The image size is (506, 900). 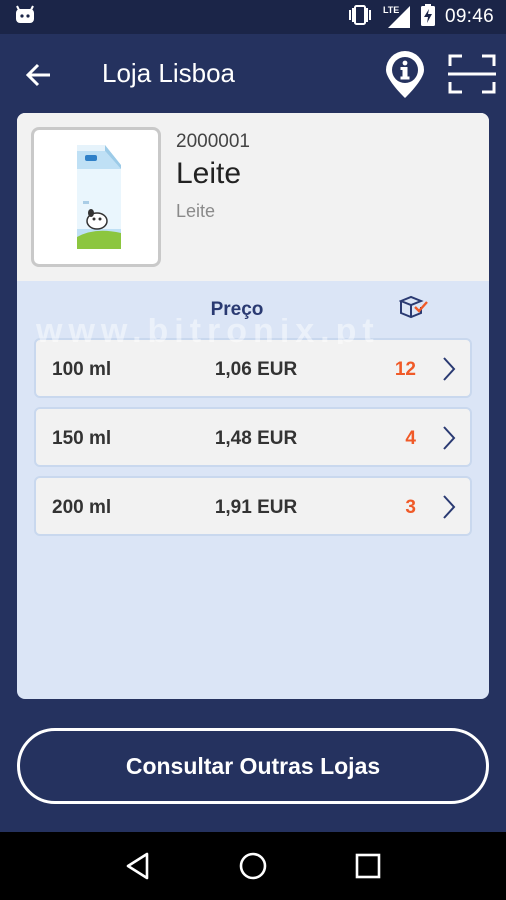 I want to click on info-location-icon, so click(x=405, y=74).